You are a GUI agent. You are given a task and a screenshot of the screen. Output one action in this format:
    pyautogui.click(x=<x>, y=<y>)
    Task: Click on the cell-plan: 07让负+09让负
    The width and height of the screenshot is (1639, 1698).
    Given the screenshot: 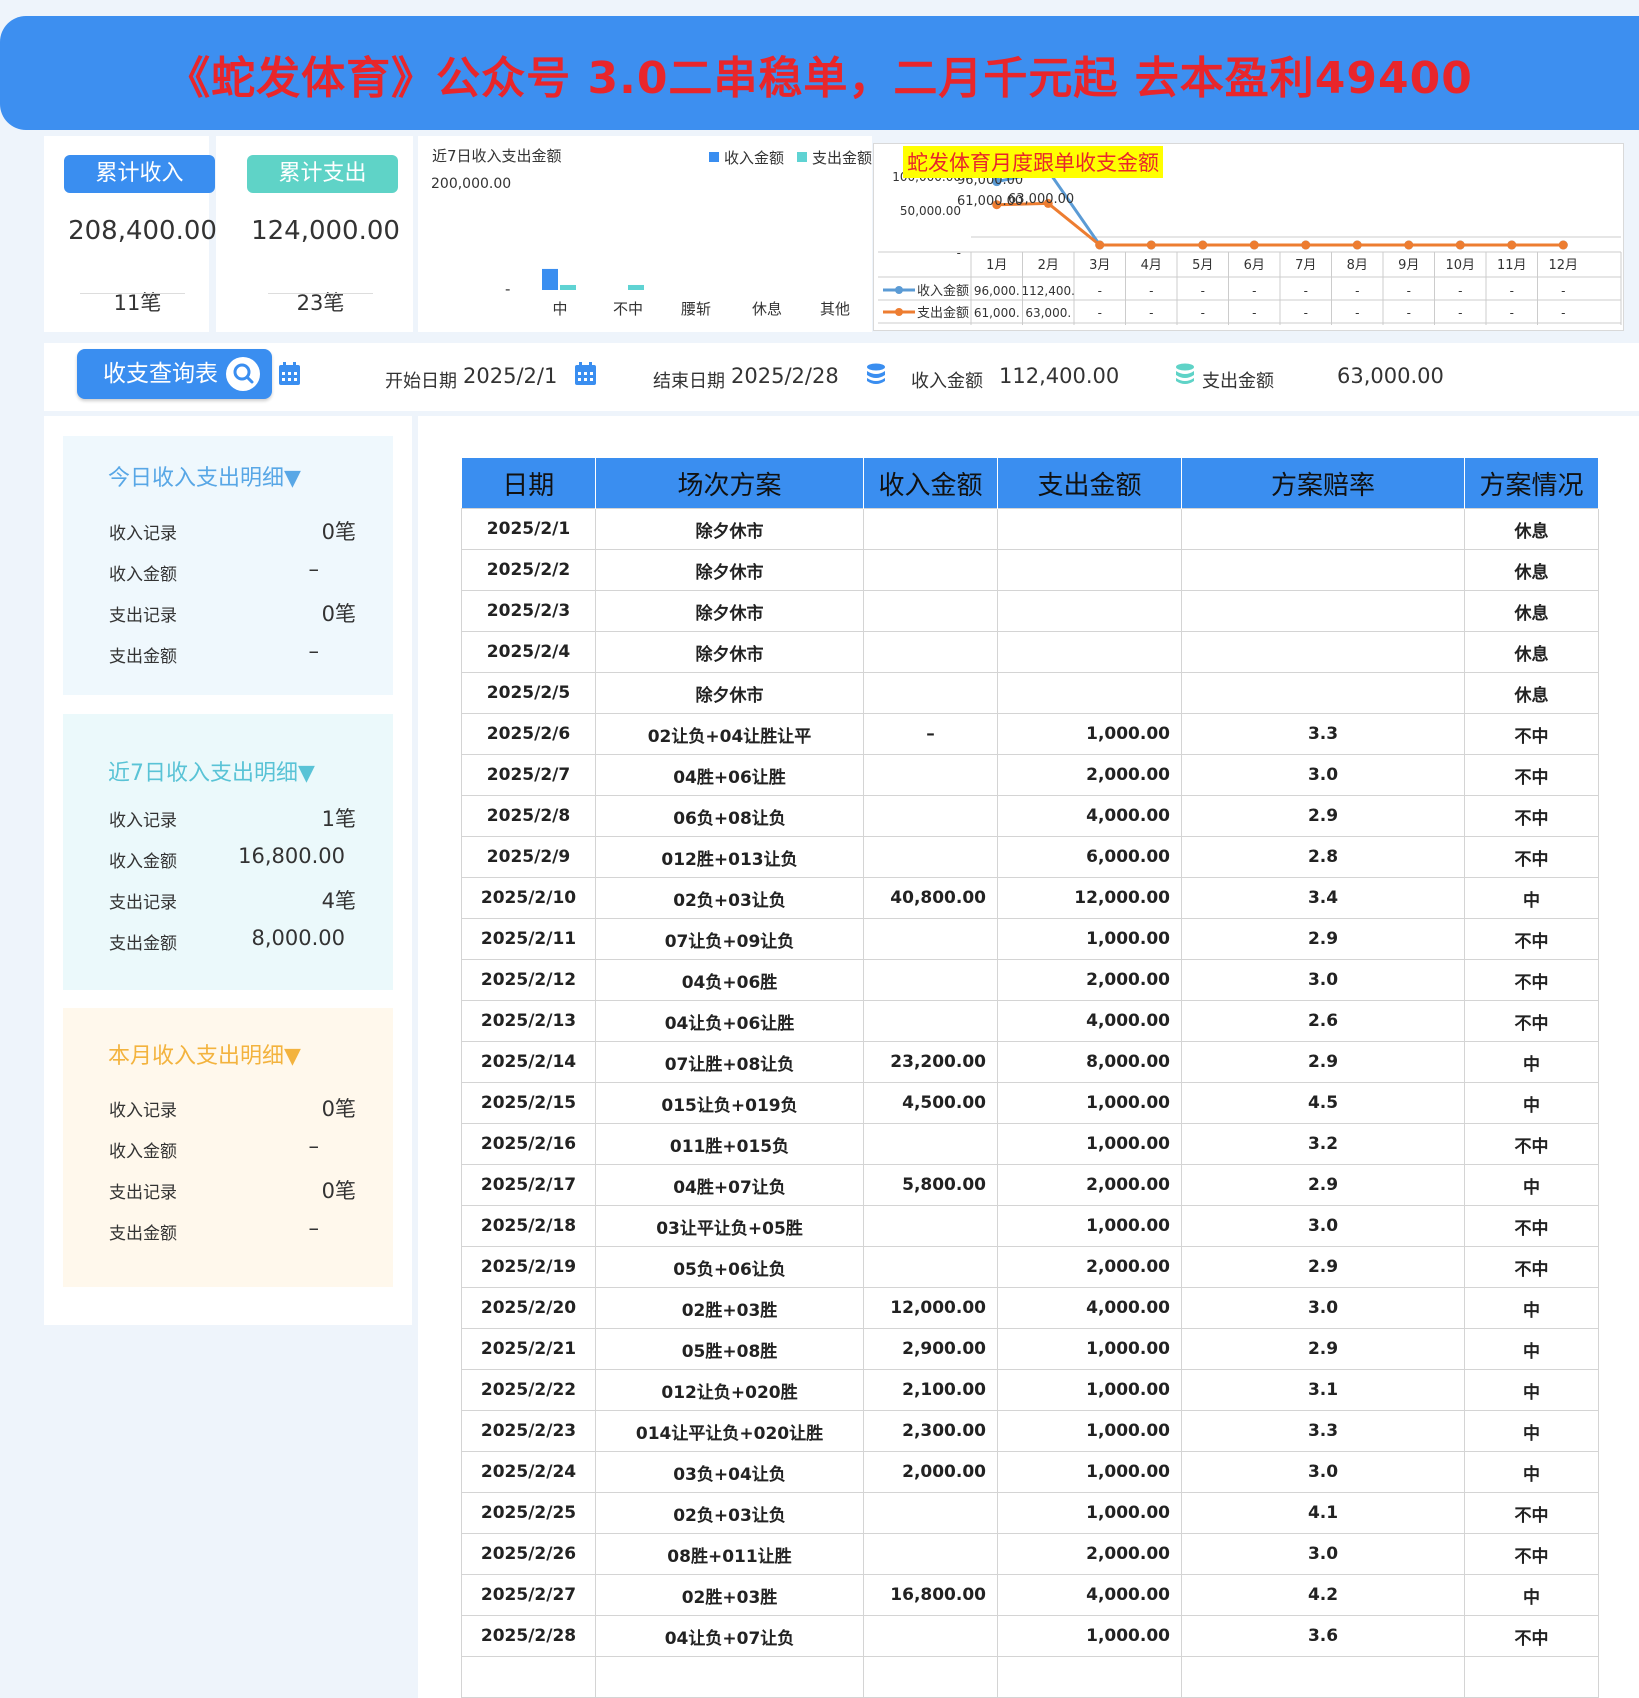 What is the action you would take?
    pyautogui.click(x=729, y=939)
    